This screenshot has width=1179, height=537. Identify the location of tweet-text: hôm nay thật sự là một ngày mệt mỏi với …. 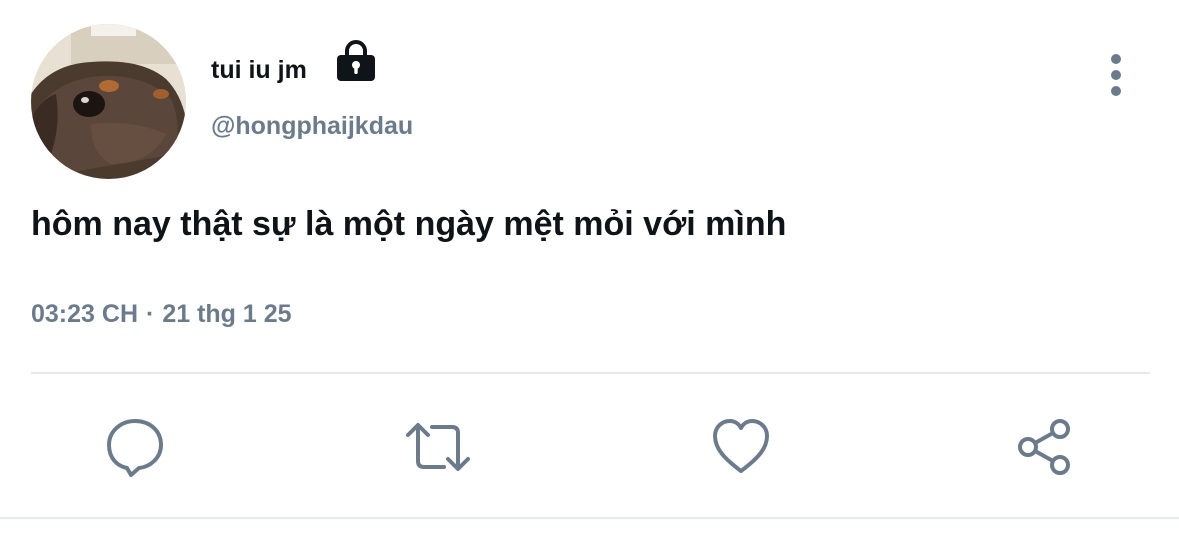
(409, 224).